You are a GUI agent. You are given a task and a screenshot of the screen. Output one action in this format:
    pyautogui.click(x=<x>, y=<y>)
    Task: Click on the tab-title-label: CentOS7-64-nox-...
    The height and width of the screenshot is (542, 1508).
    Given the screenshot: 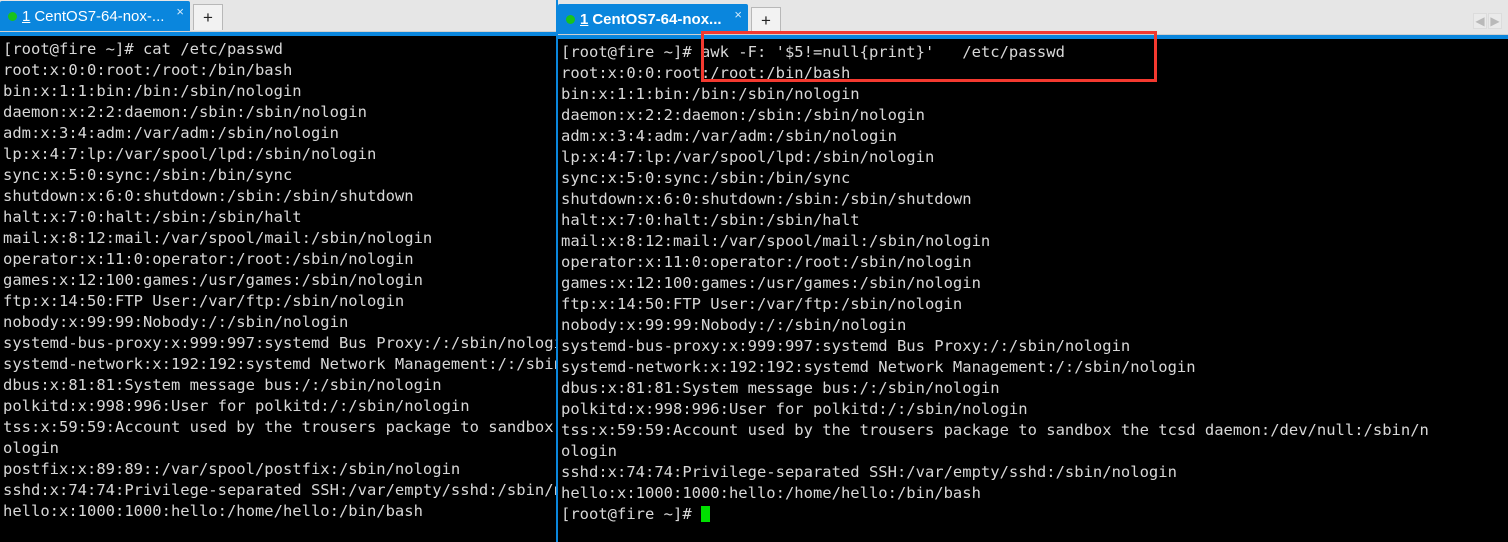 What is the action you would take?
    pyautogui.click(x=99, y=16)
    